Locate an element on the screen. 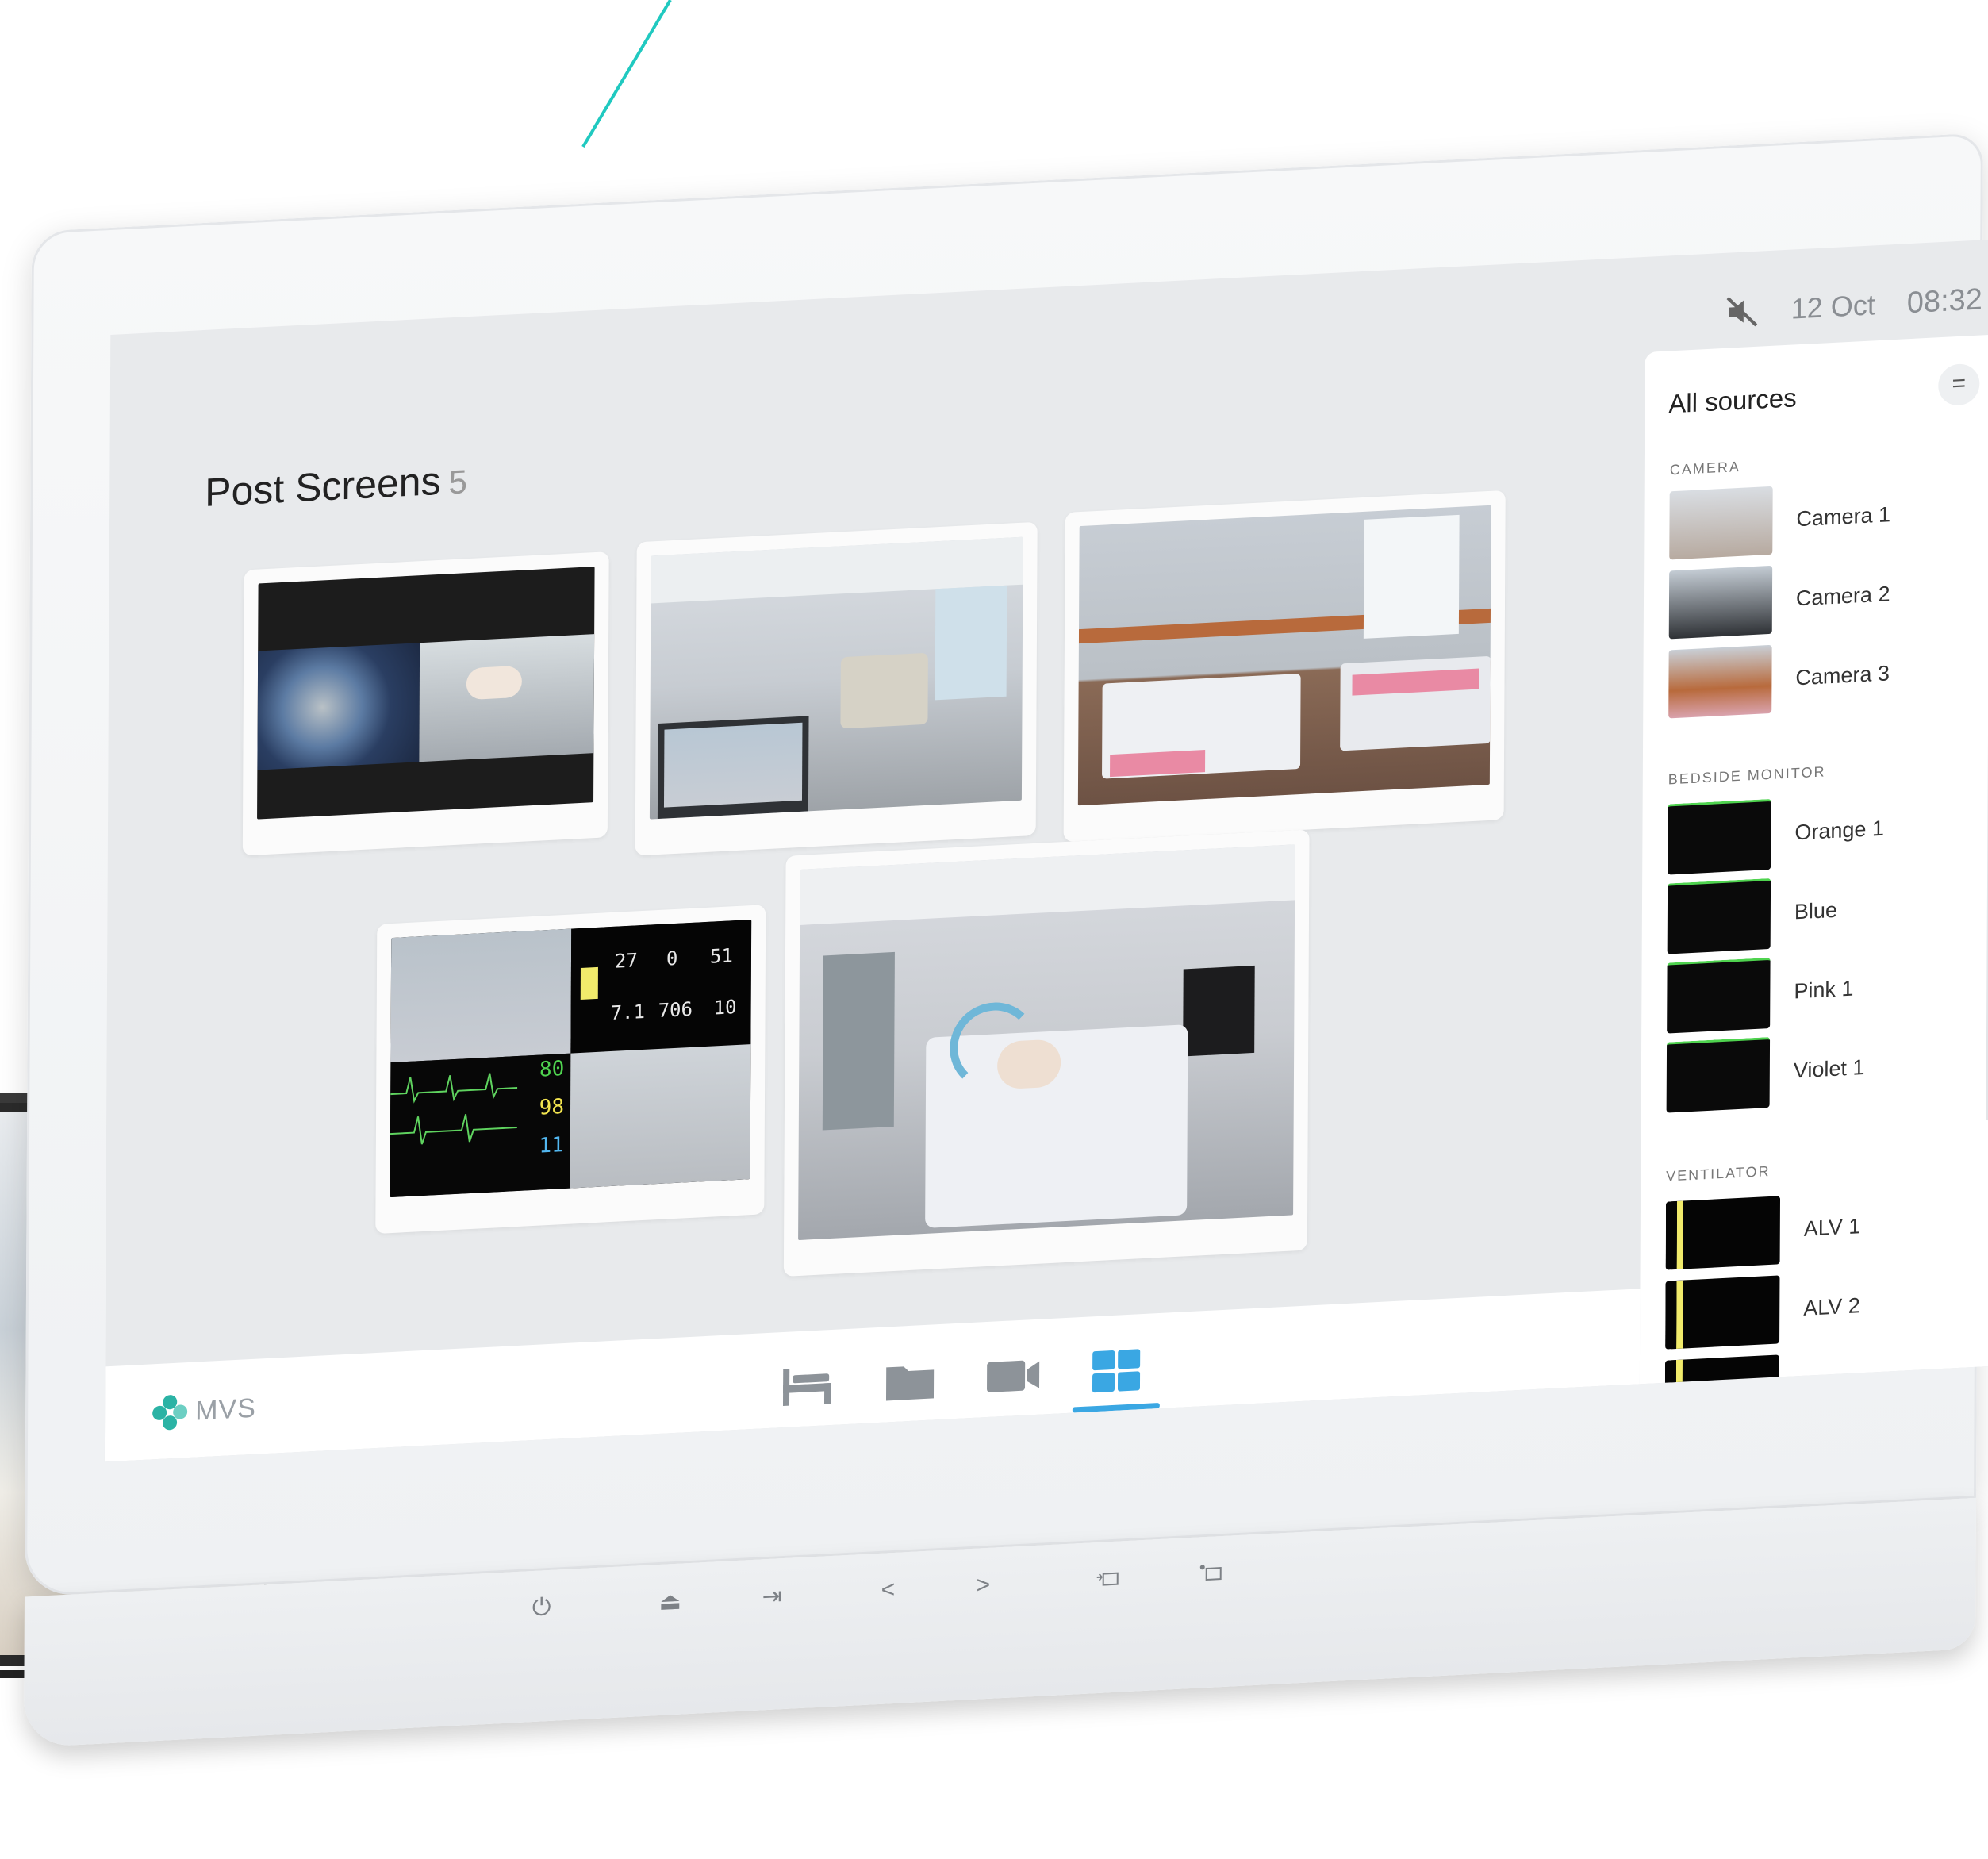 The image size is (1988, 1859). tile-1-image is located at coordinates (426, 693).